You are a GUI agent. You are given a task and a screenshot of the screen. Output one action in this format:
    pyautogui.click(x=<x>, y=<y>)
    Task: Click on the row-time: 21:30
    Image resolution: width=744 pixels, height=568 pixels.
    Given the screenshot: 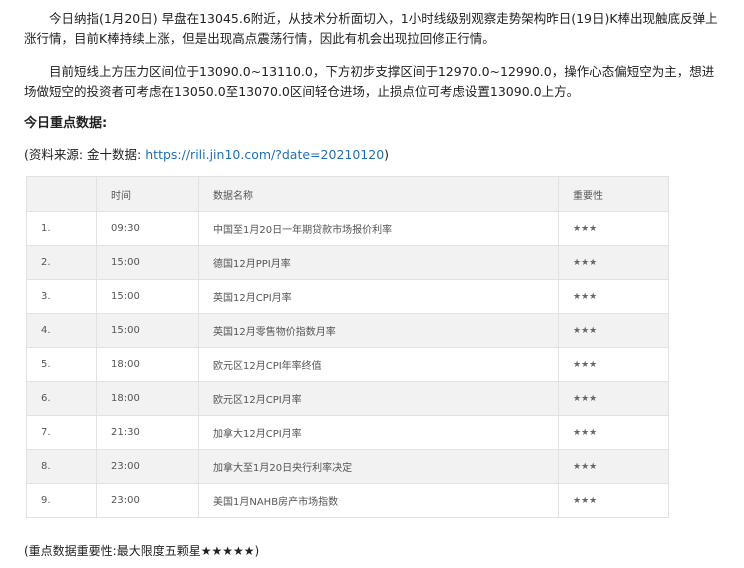 What is the action you would take?
    pyautogui.click(x=147, y=432)
    